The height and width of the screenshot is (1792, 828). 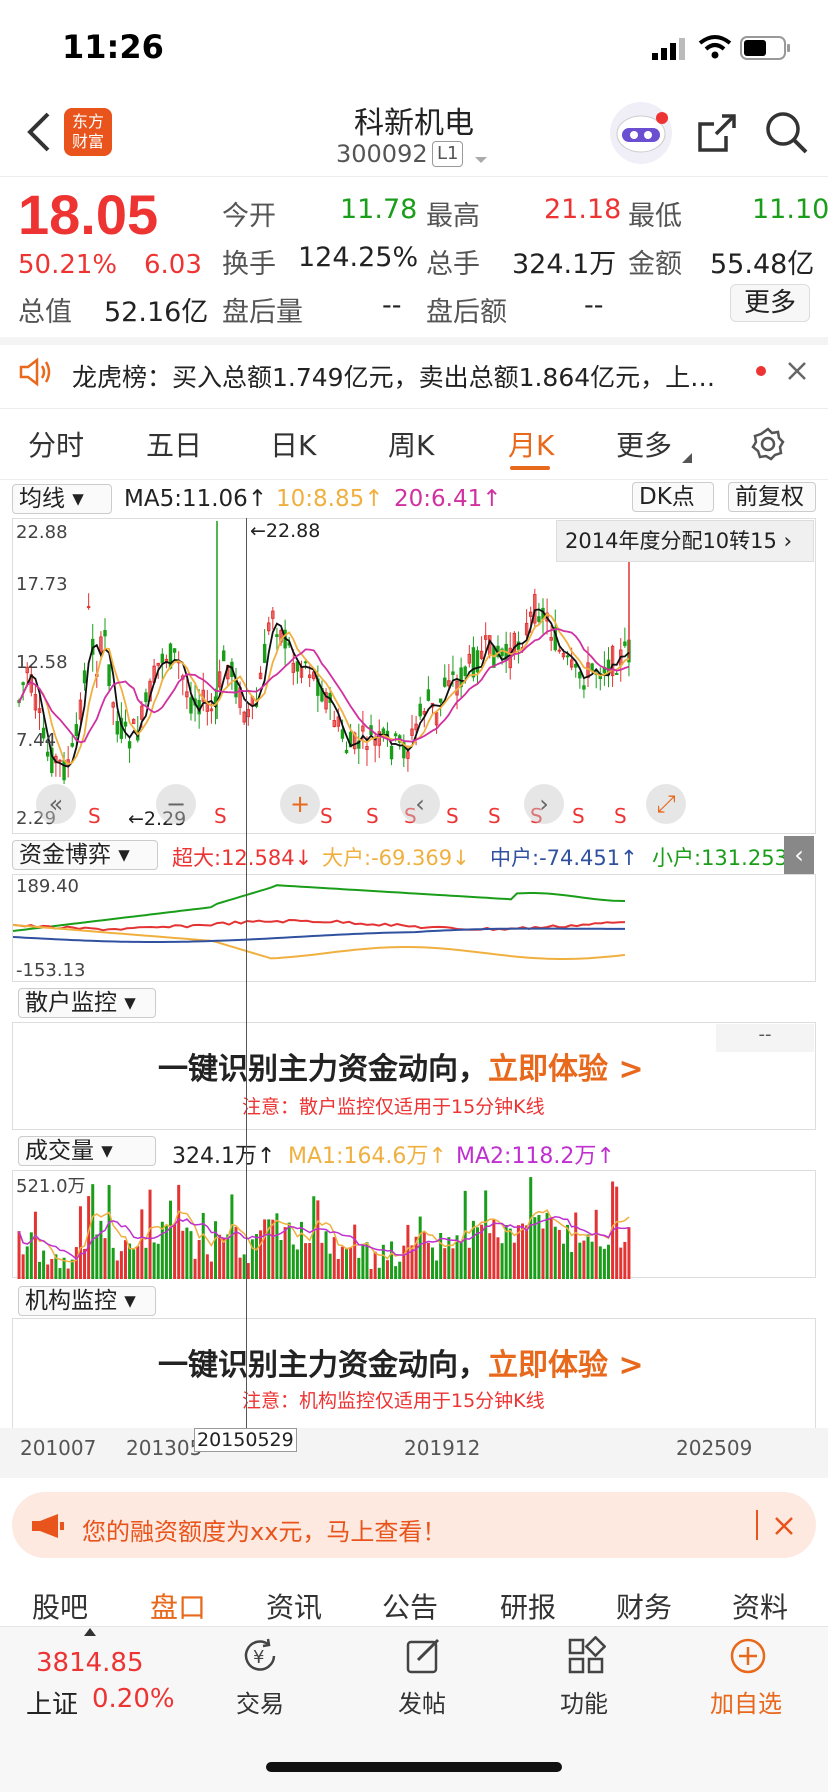 I want to click on tab-more: 更多, so click(x=644, y=444).